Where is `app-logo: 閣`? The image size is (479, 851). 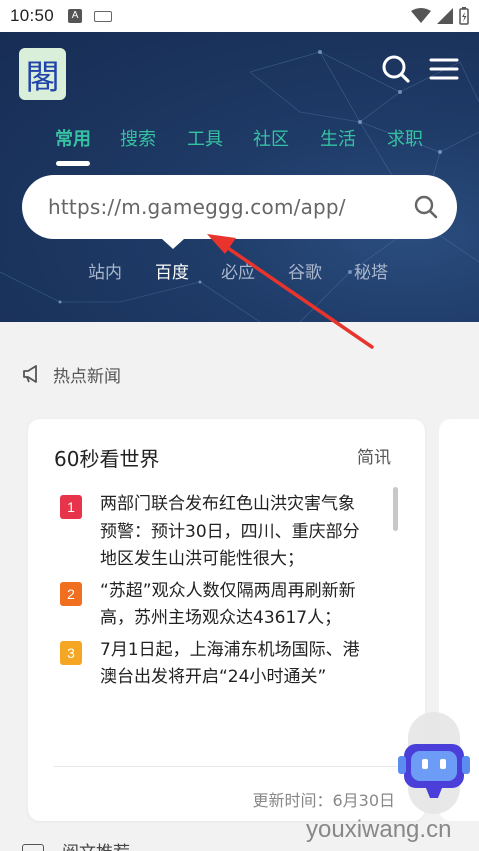 app-logo: 閣 is located at coordinates (42, 74).